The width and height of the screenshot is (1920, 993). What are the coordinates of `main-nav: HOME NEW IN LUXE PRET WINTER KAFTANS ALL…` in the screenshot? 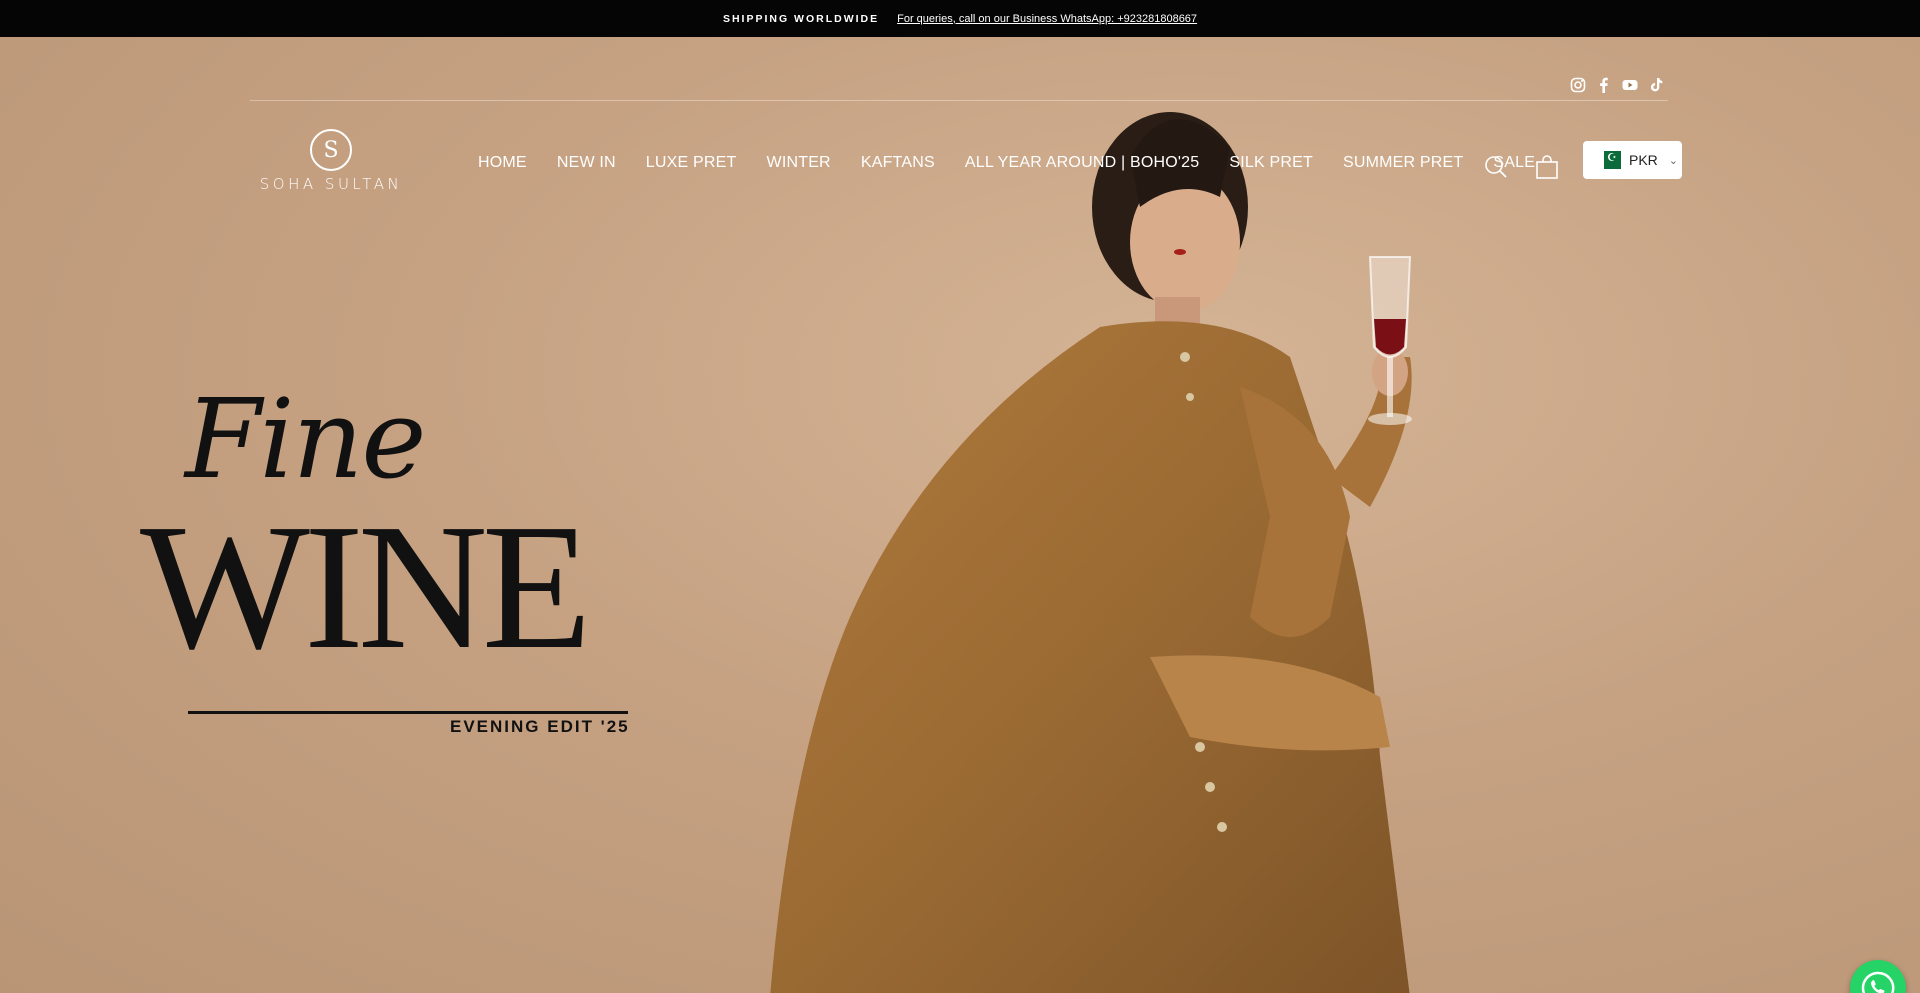 It's located at (1006, 163).